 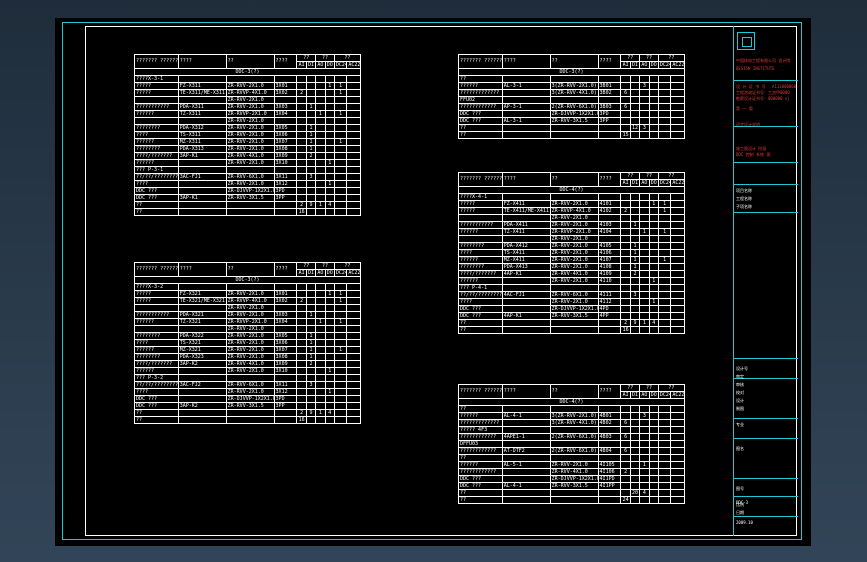 What do you see at coordinates (285, 107) in the screenshot?
I see `table-cell: 3X03` at bounding box center [285, 107].